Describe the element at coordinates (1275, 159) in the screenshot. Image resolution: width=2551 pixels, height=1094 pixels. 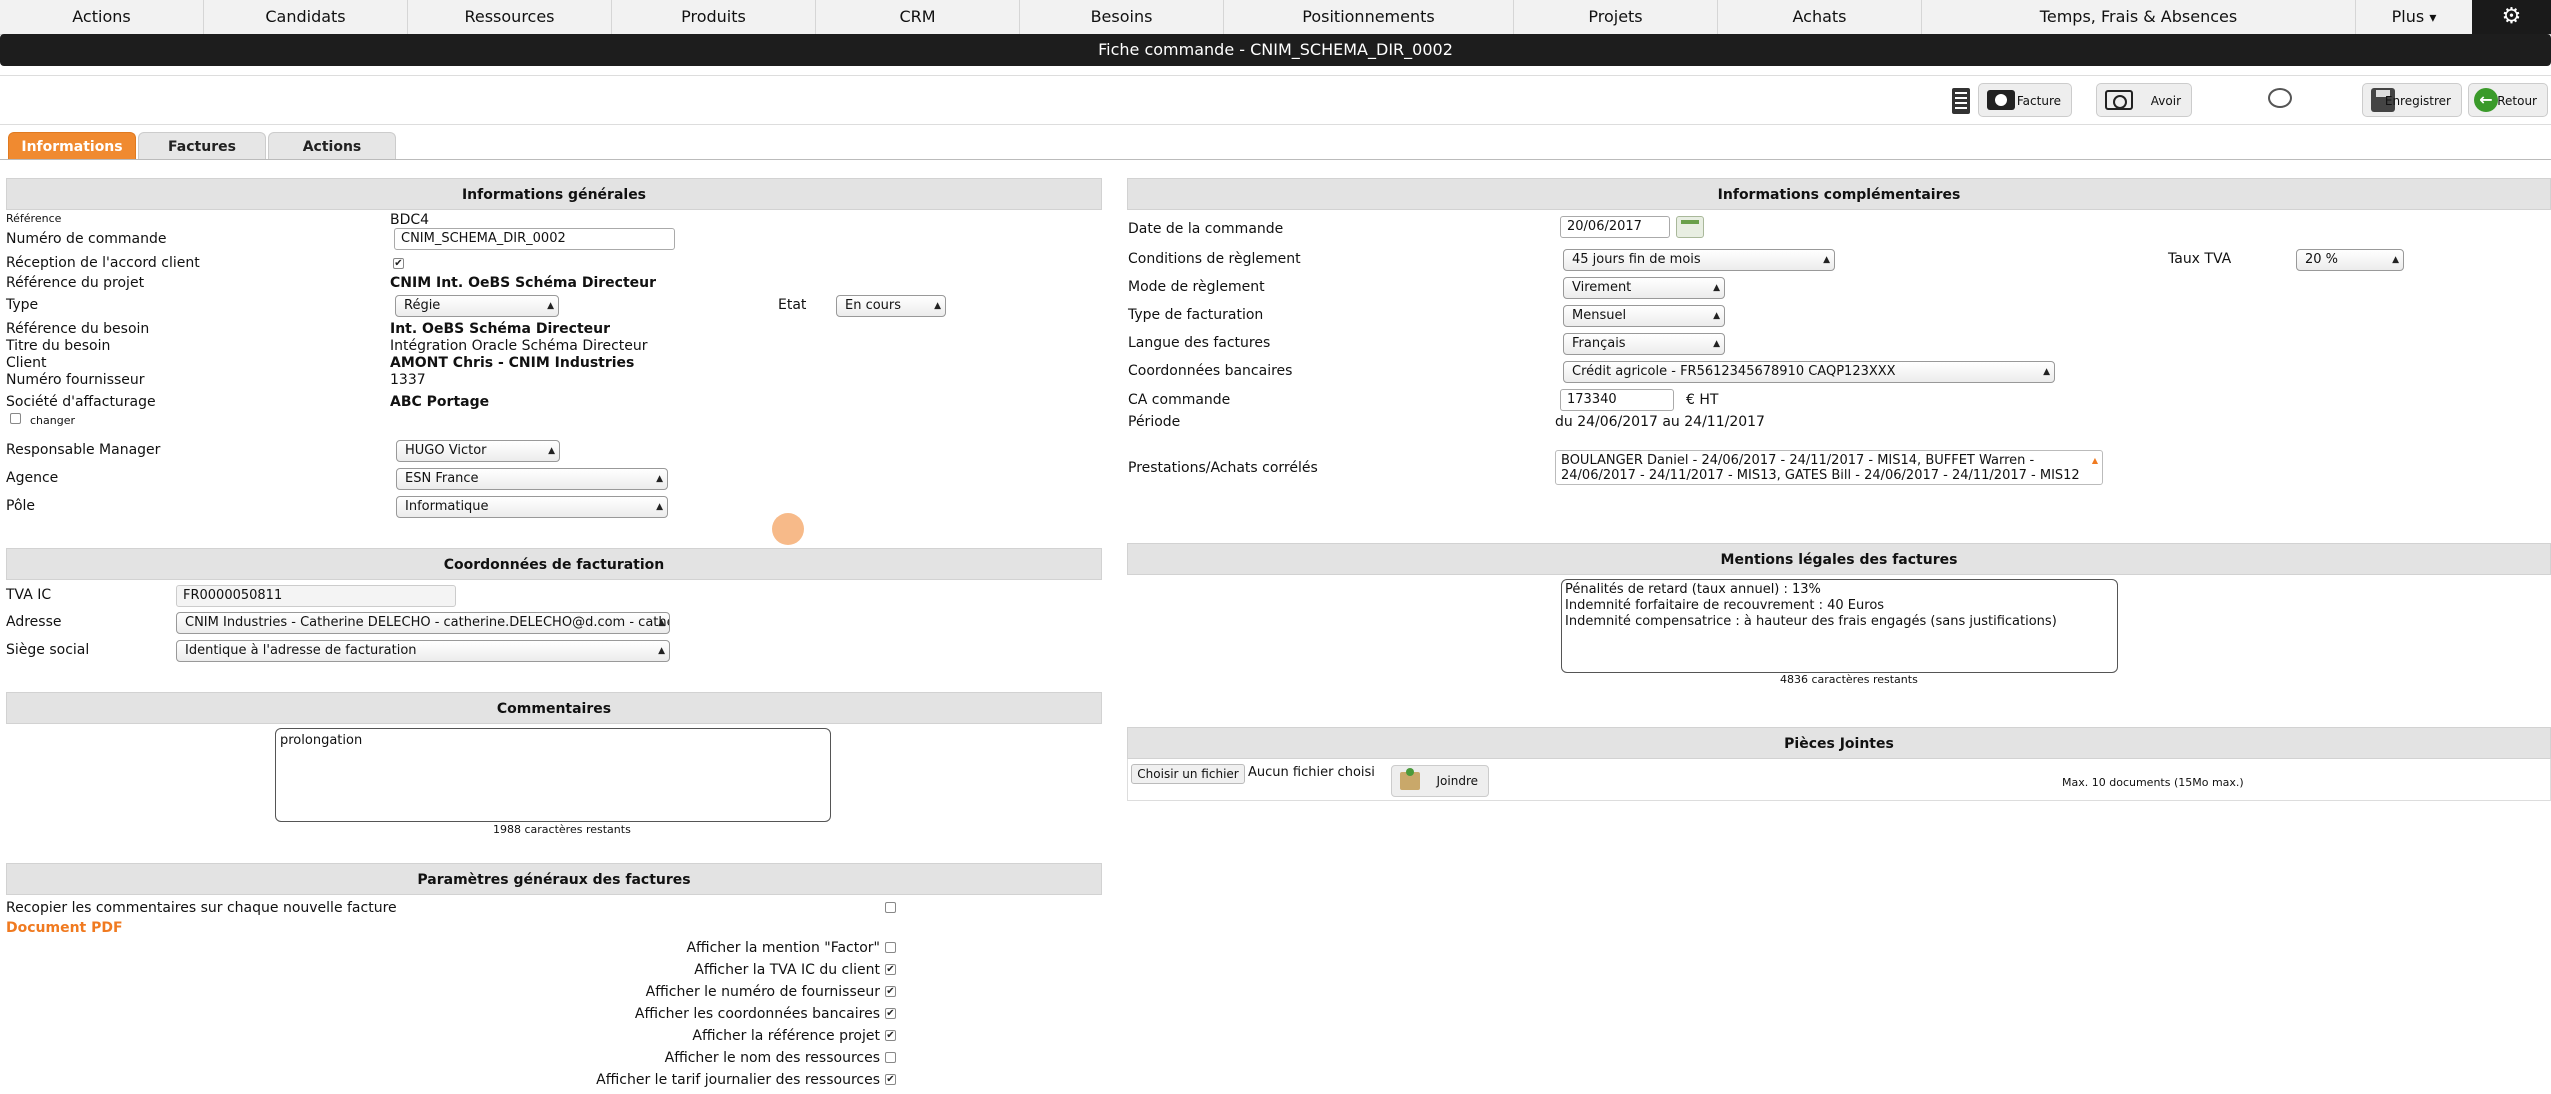
I see `tab-divider` at that location.